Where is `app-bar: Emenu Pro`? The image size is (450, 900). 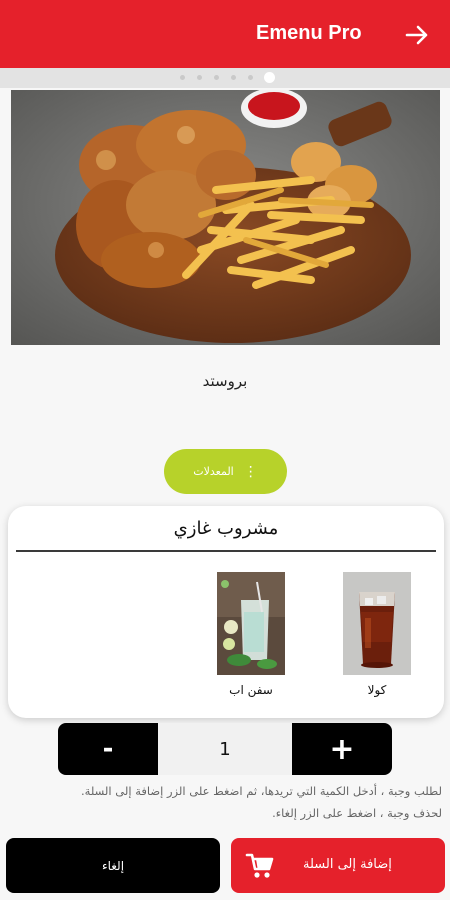 app-bar: Emenu Pro is located at coordinates (225, 34).